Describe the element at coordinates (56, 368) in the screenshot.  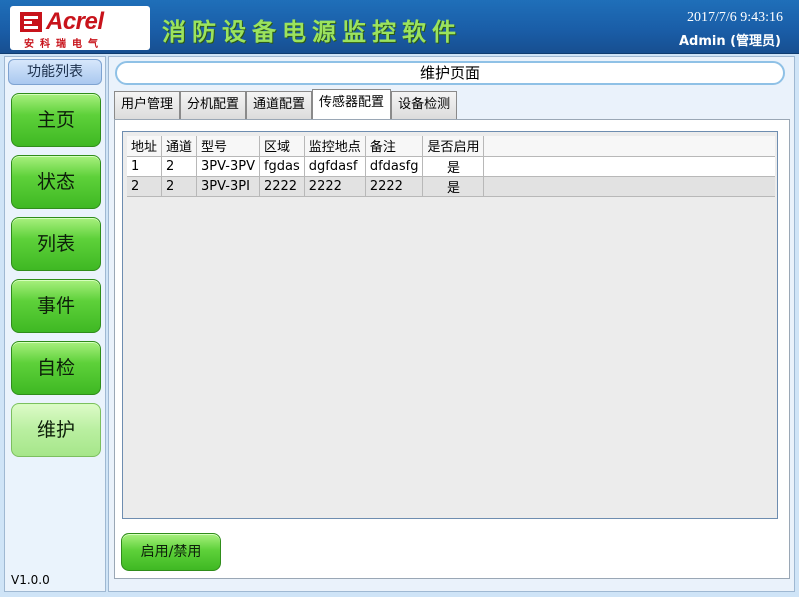
I see `nav-selftest-button: 自检` at that location.